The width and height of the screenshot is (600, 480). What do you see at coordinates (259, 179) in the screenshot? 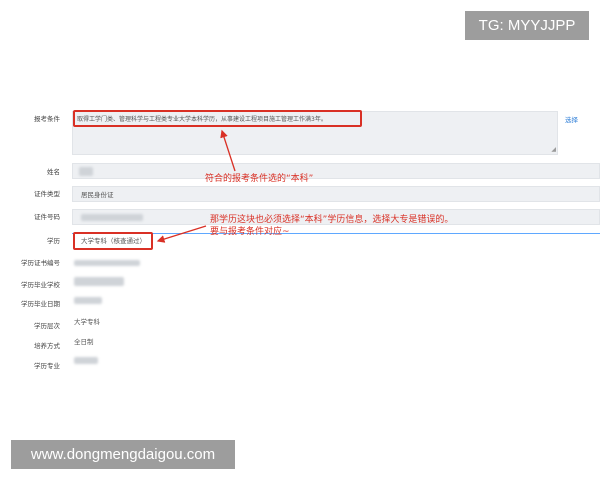
I see `annotation-note-1: 符合的报考条件选的“本科”` at bounding box center [259, 179].